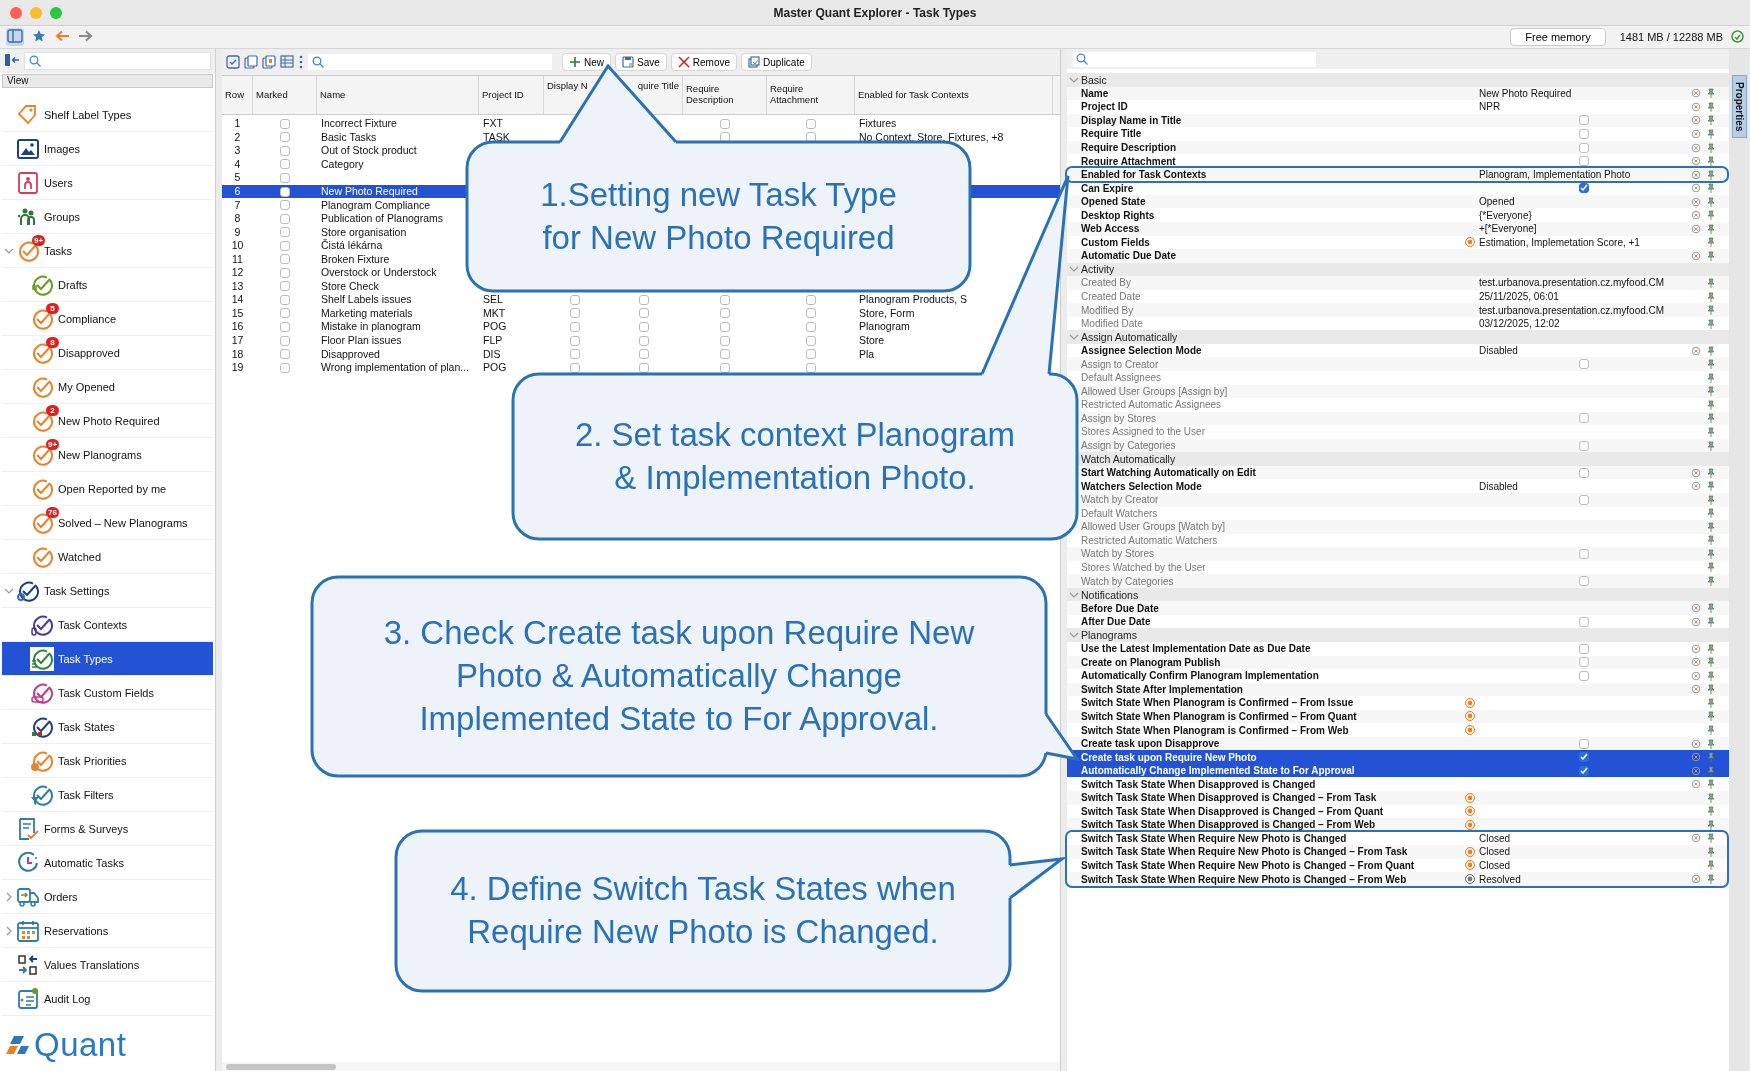 The height and width of the screenshot is (1071, 1750). Describe the element at coordinates (1229, 798) in the screenshot. I see `property-label: Switch Task State When Disapproved is Changed – From Task` at that location.